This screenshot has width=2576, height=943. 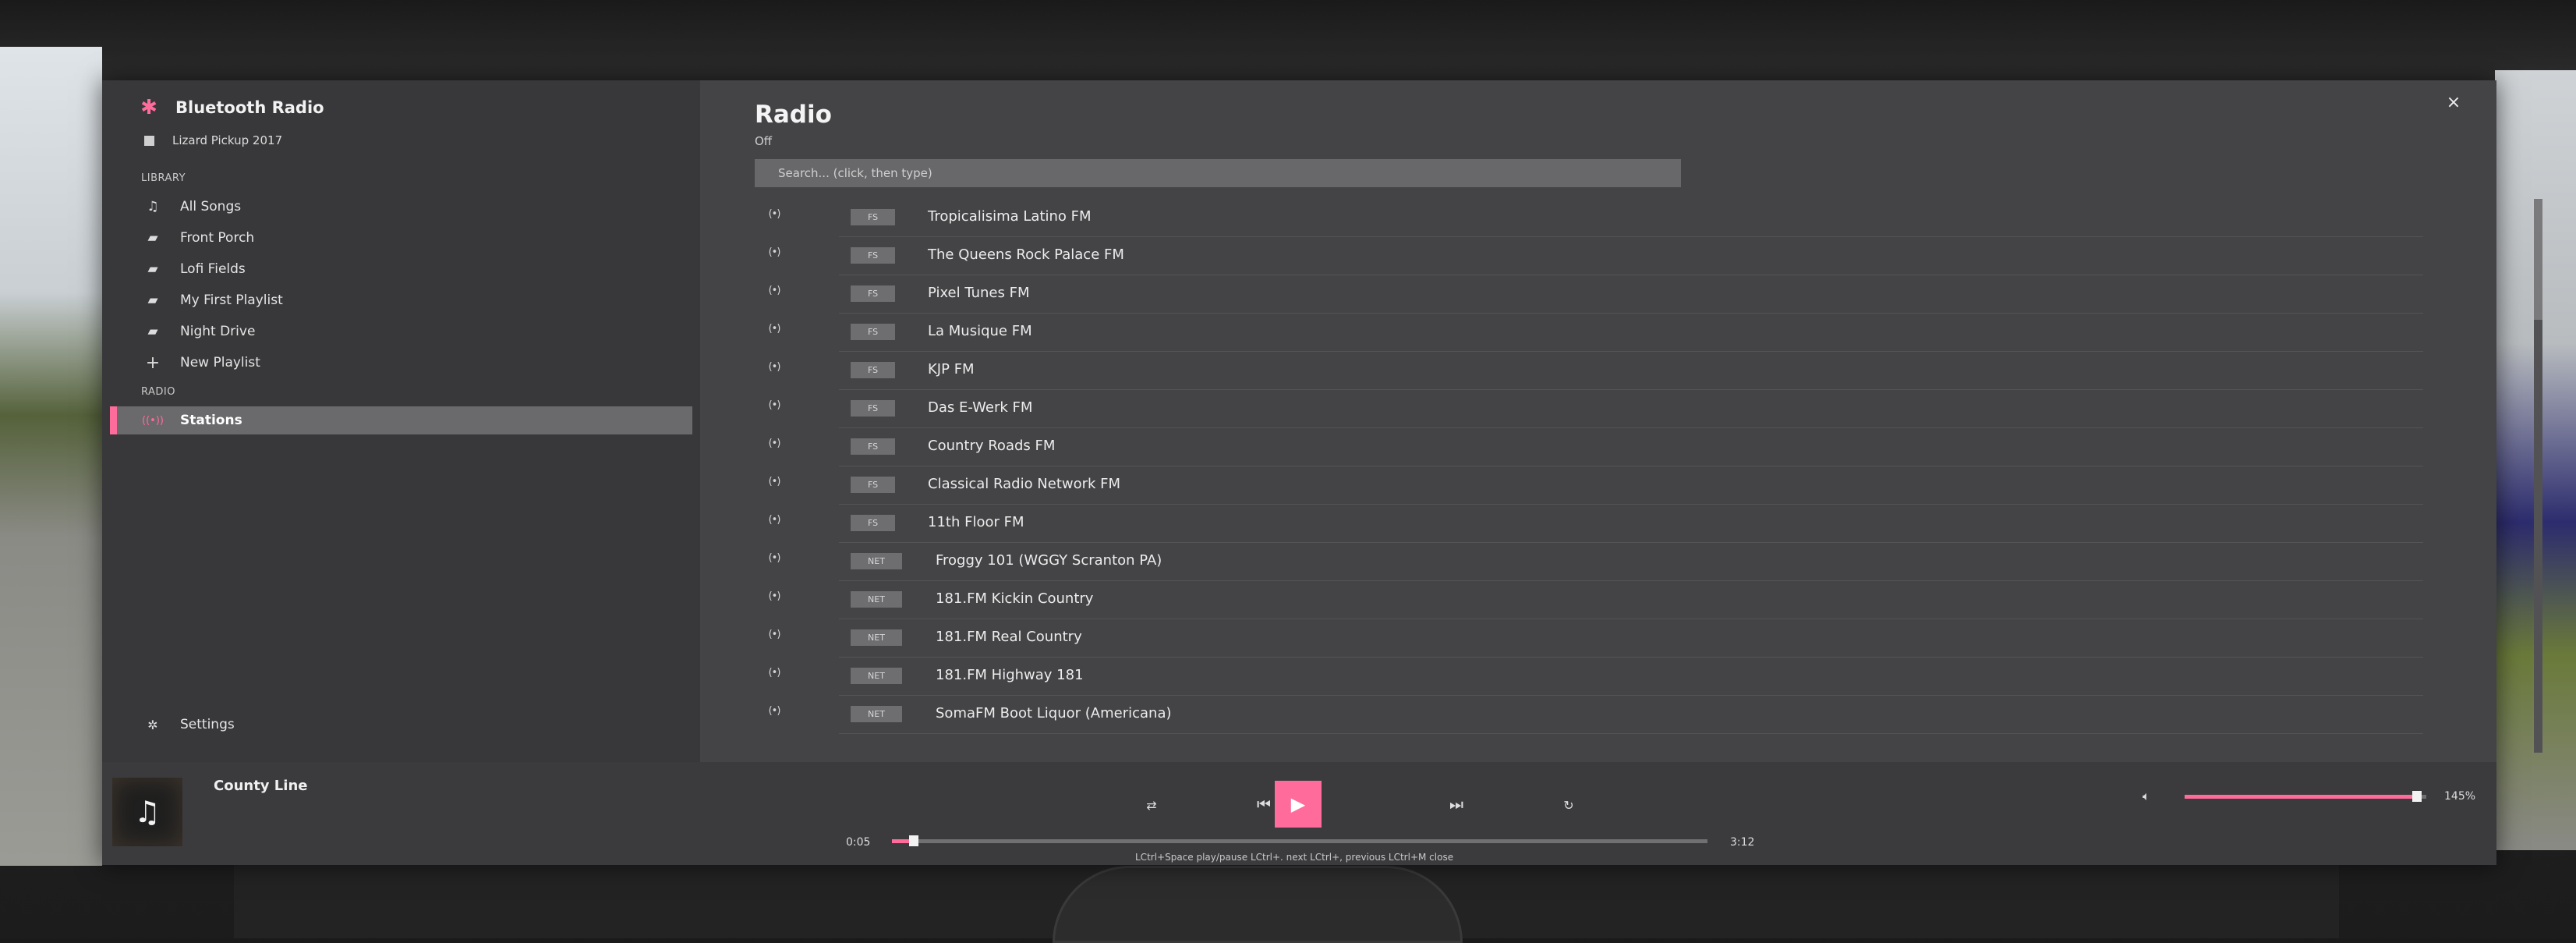 What do you see at coordinates (158, 392) in the screenshot?
I see `radio-section-label: RADIO` at bounding box center [158, 392].